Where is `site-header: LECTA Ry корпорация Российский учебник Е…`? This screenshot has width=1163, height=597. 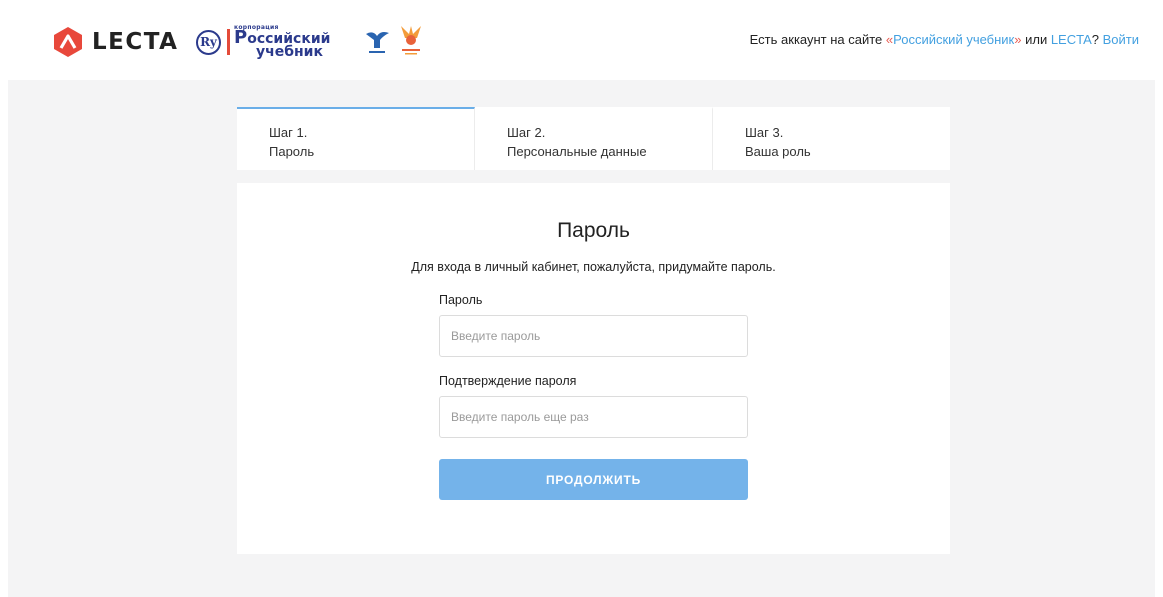 site-header: LECTA Ry корпорация Российский учебник Е… is located at coordinates (581, 39).